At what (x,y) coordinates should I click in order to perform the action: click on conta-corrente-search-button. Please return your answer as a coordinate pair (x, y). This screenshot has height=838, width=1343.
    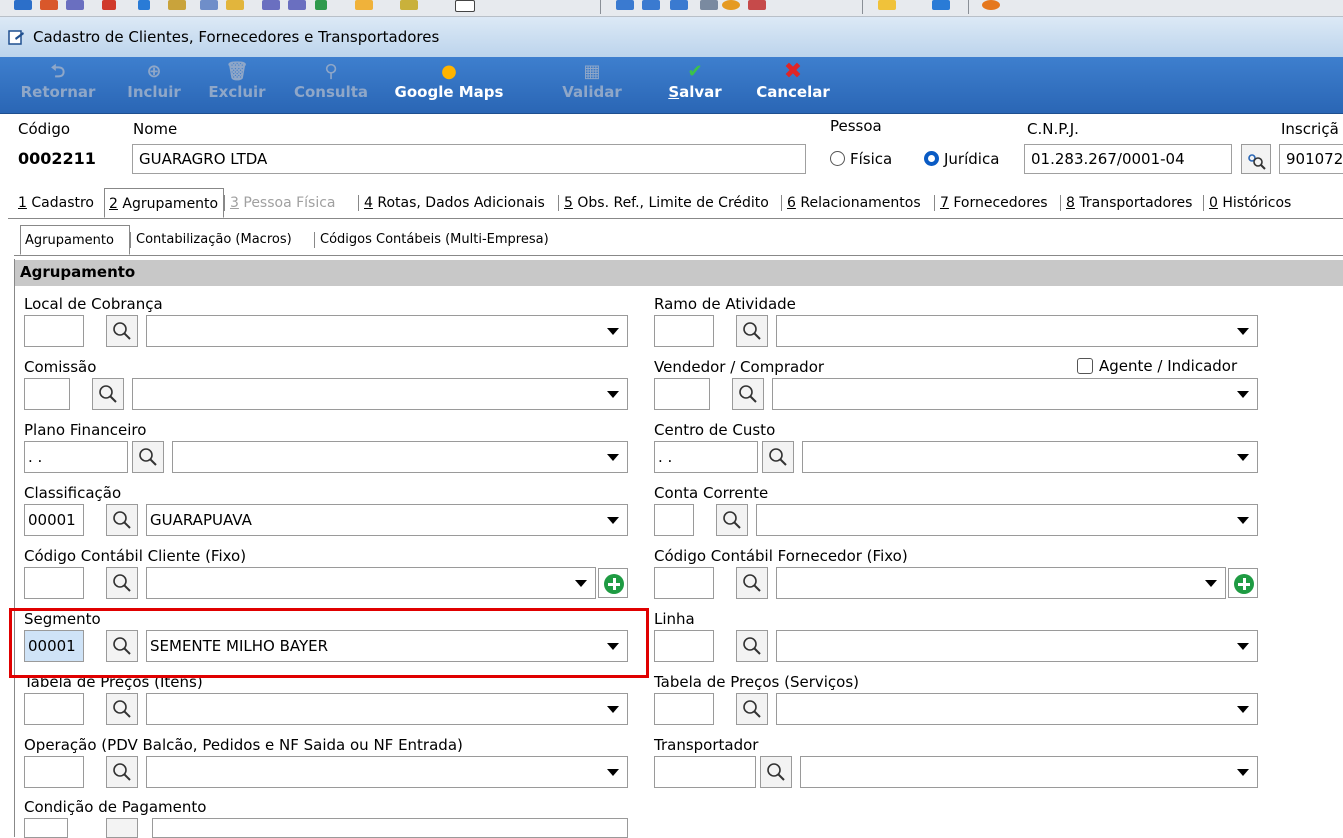
    Looking at the image, I should click on (732, 520).